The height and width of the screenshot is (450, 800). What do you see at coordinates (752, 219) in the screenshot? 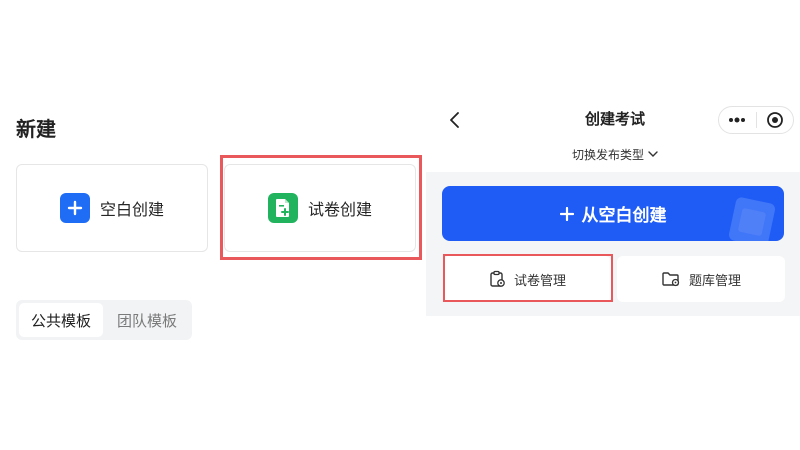
I see `decorative-document-icon` at bounding box center [752, 219].